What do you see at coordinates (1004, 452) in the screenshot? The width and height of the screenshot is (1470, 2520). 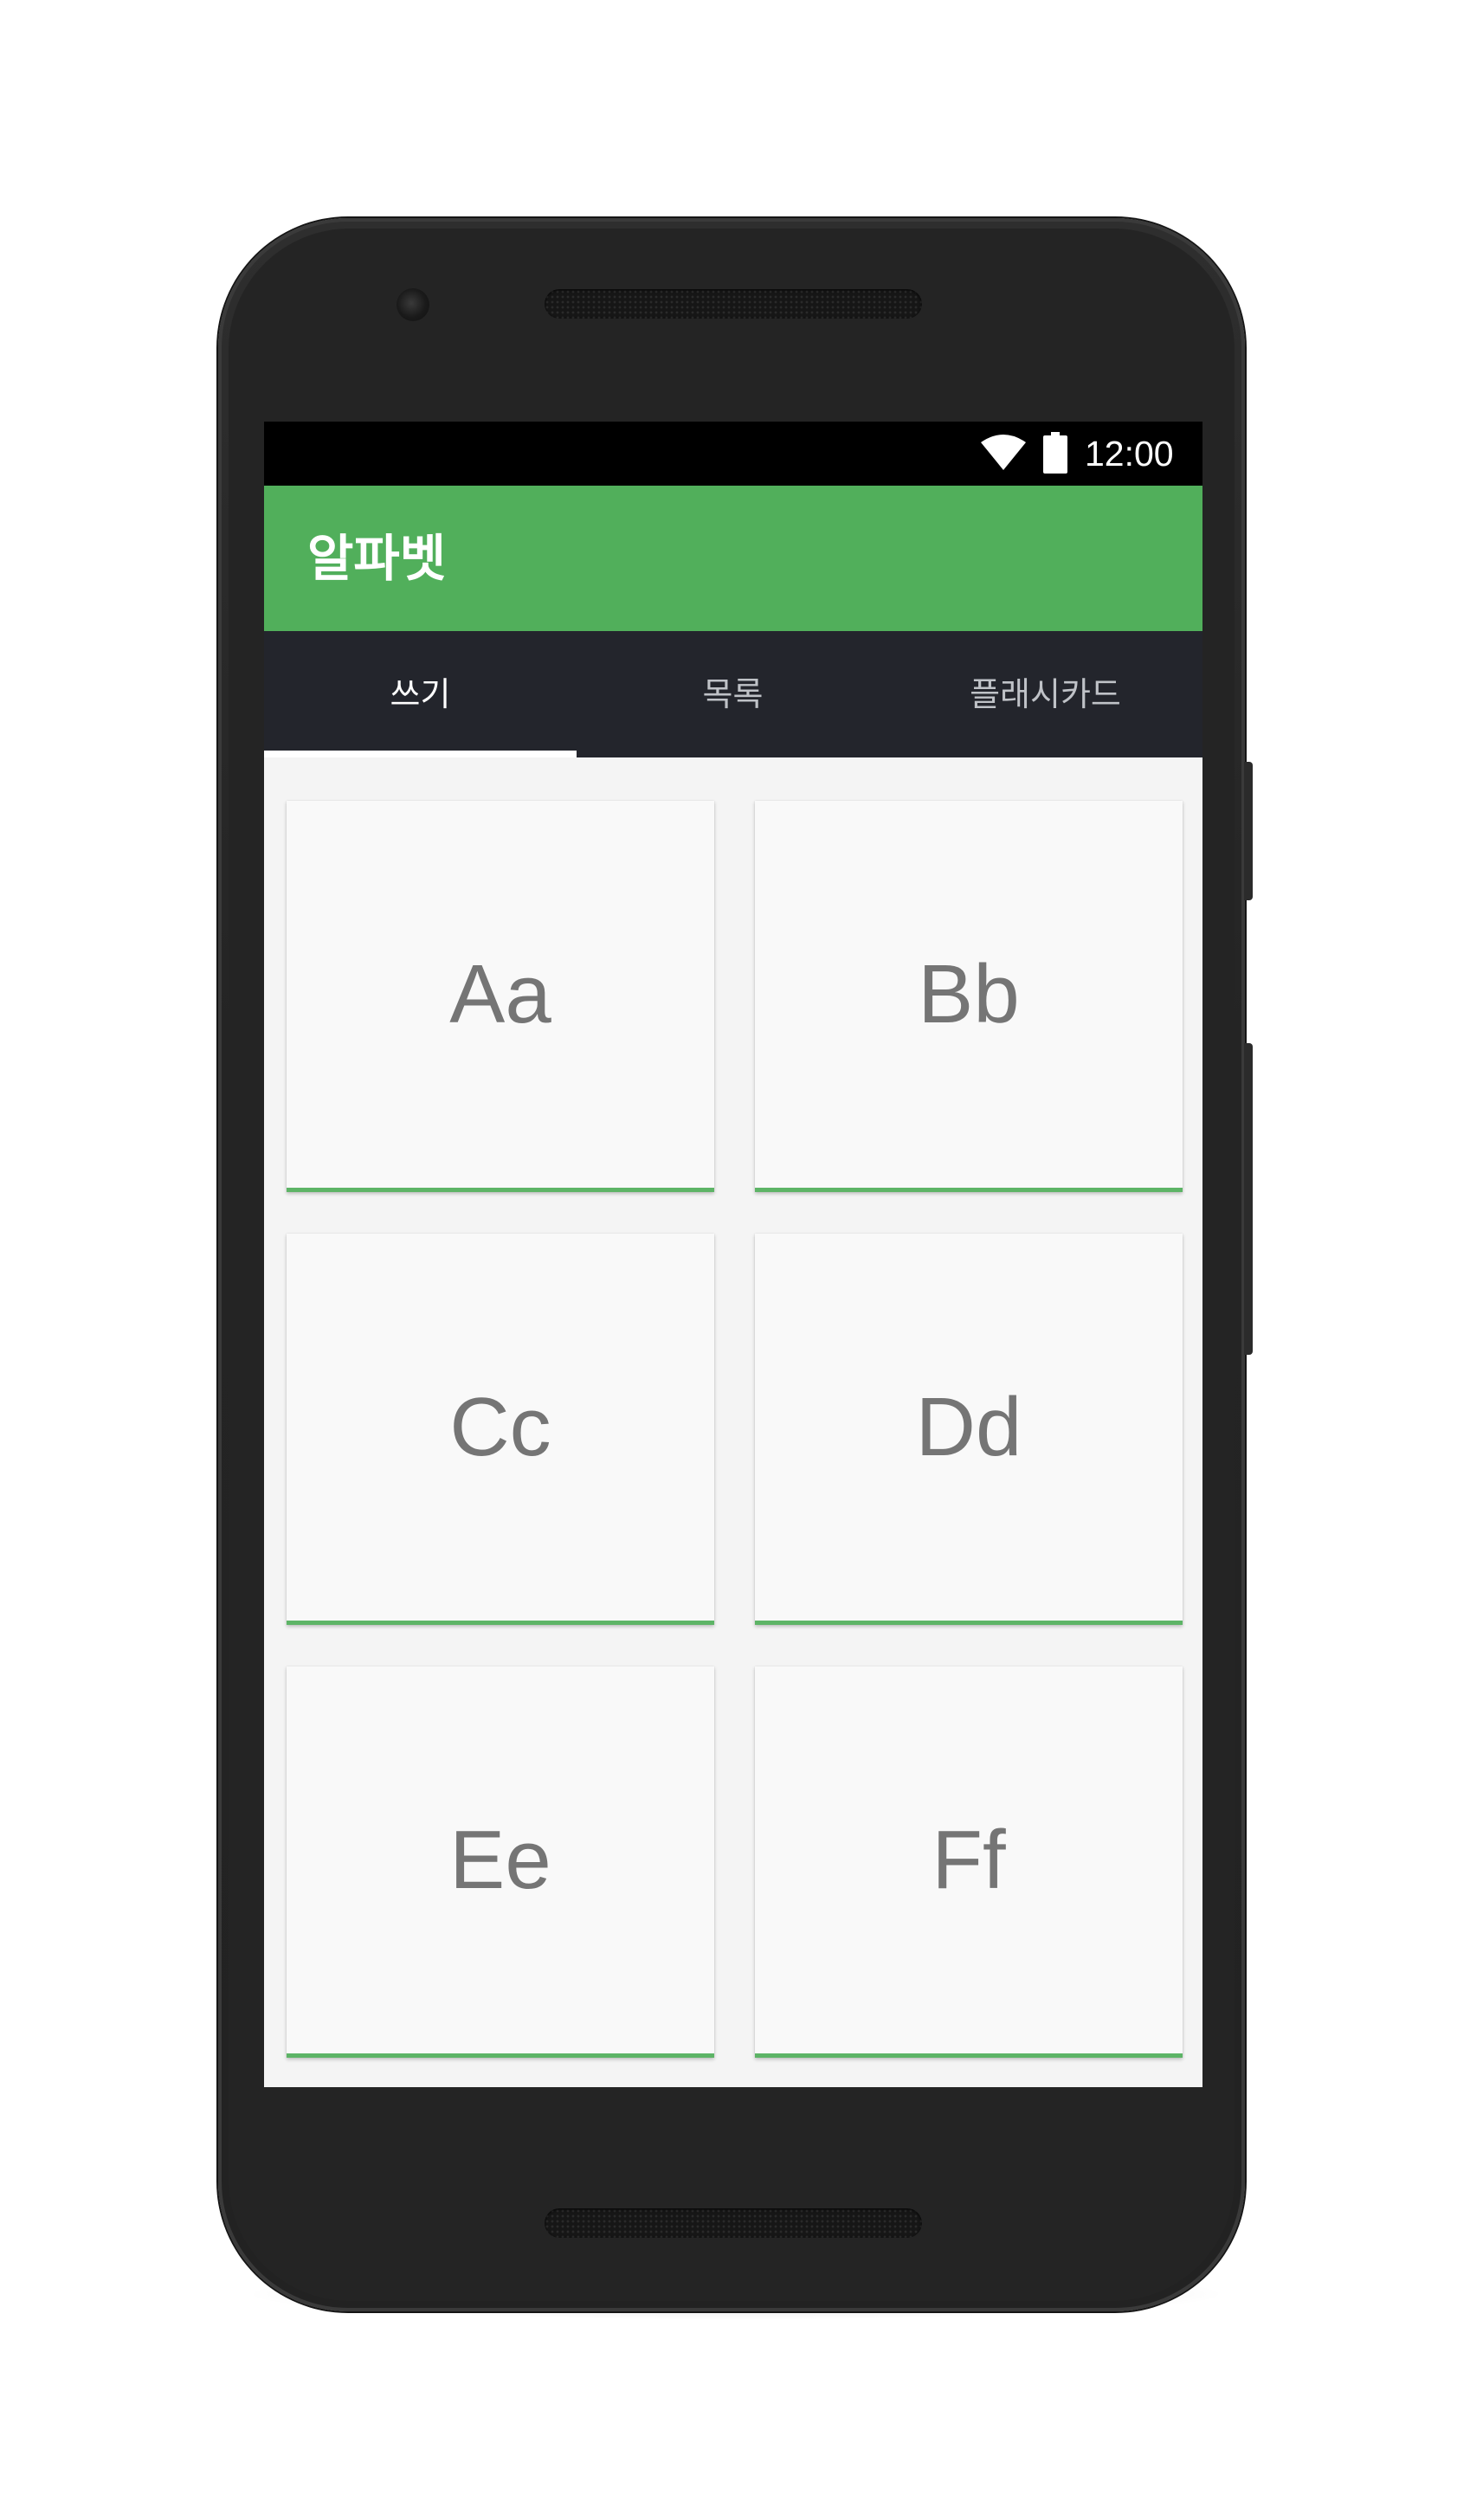 I see `wifi-icon` at bounding box center [1004, 452].